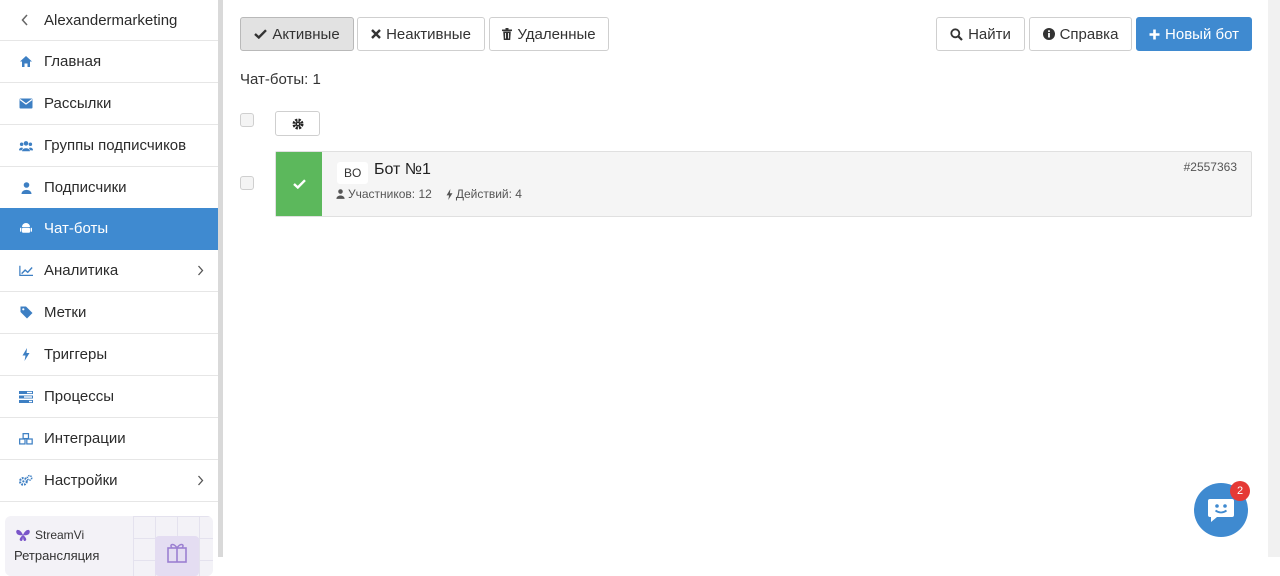 The height and width of the screenshot is (576, 1280). Describe the element at coordinates (390, 194) in the screenshot. I see `bot-participants-text: Участников: 12` at that location.